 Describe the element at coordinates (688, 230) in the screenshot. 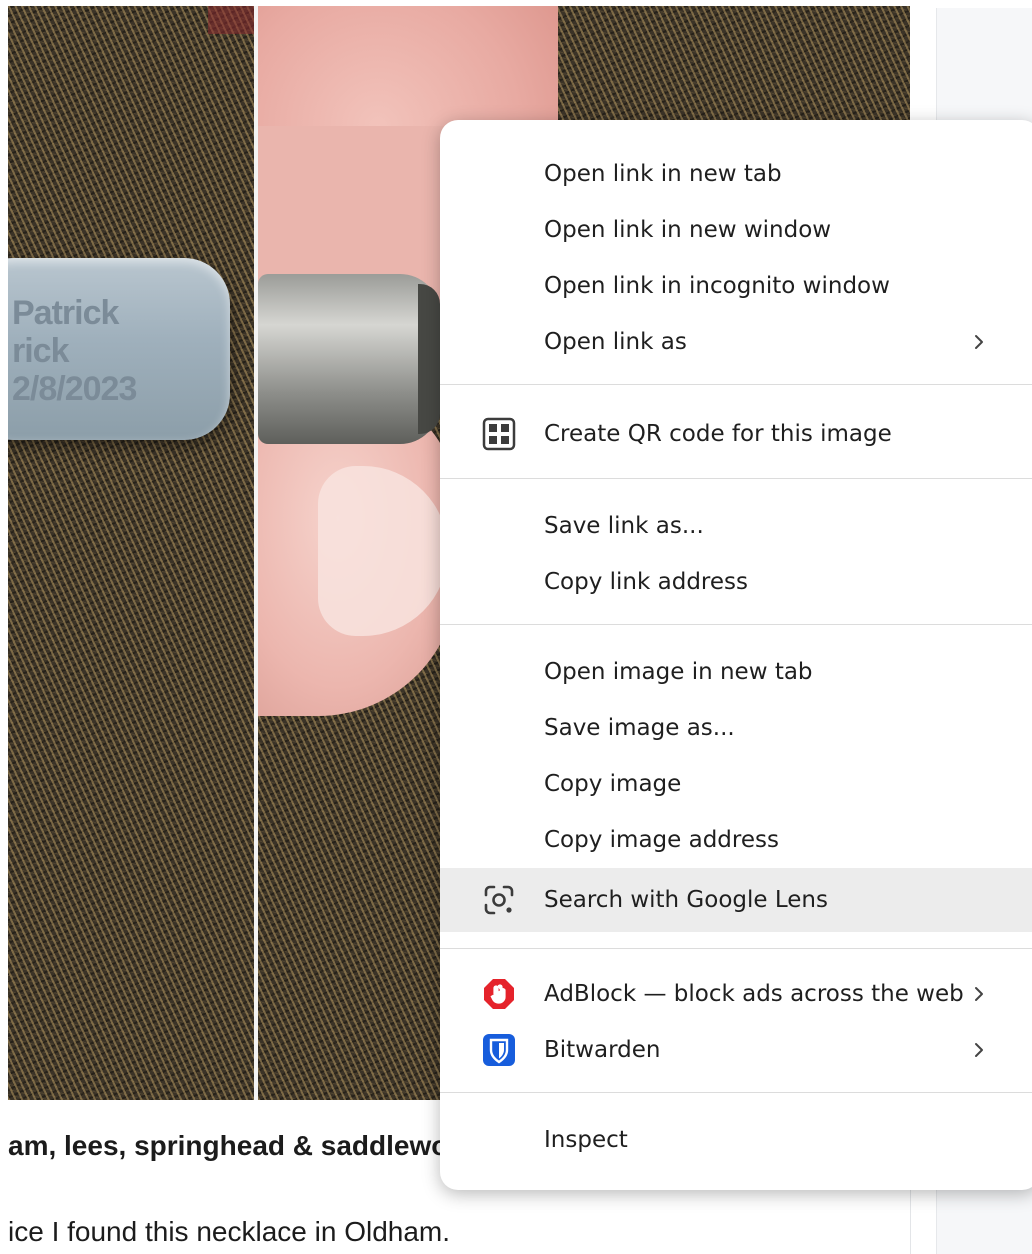

I see `menu-item-label: Open link in new window` at that location.